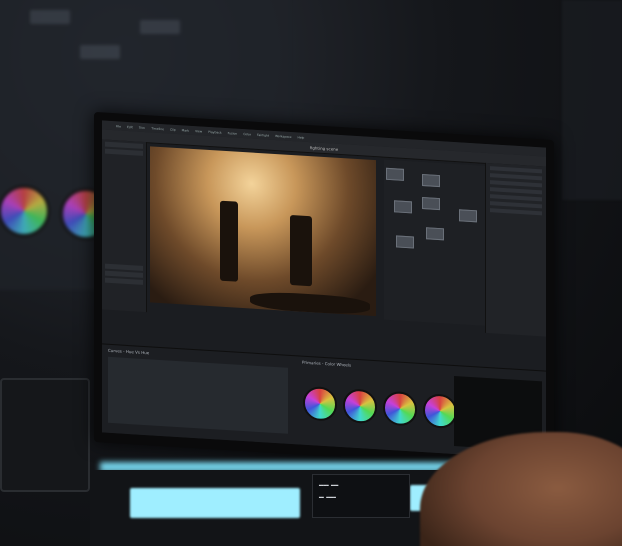 The height and width of the screenshot is (546, 622). Describe the element at coordinates (233, 133) in the screenshot. I see `menu-item: Fusion` at that location.